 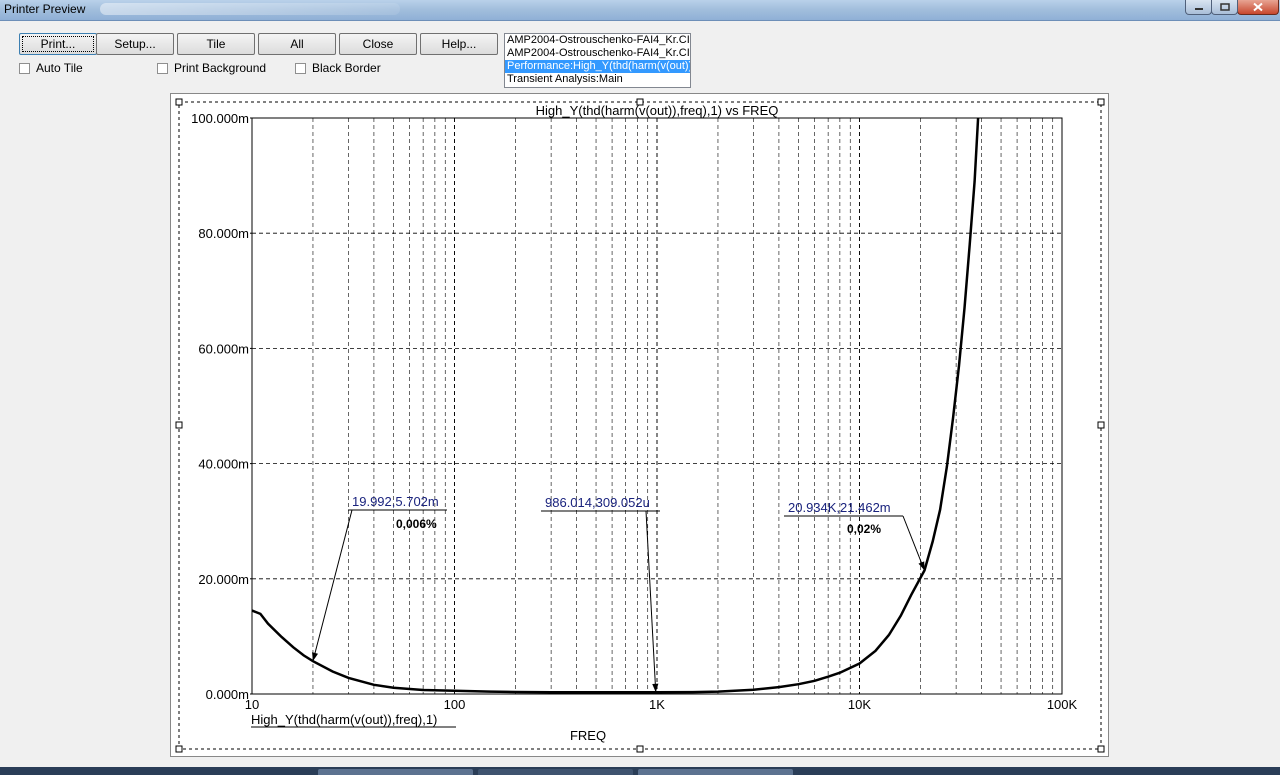 I want to click on auto-tile-checkbox: Auto Tile, so click(x=51, y=68).